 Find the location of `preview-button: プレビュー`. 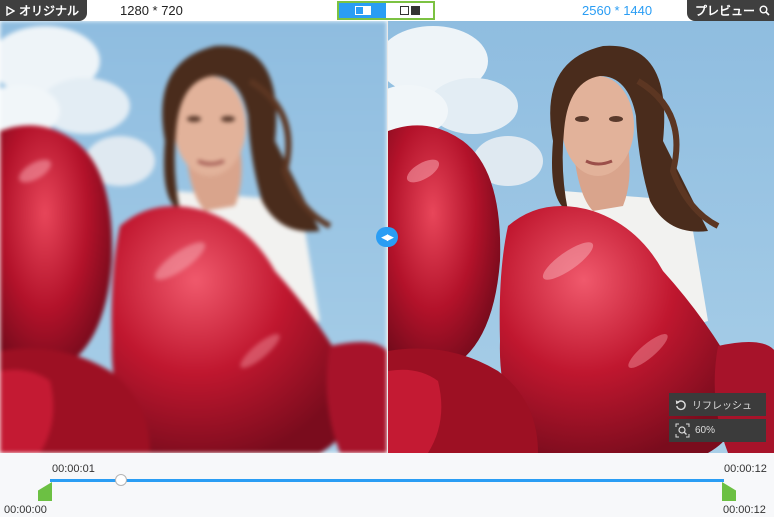

preview-button: プレビュー is located at coordinates (730, 10).